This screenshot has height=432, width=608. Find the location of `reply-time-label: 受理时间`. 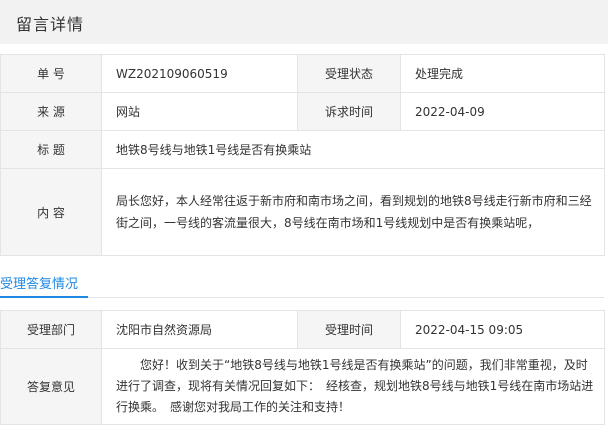

reply-time-label: 受理时间 is located at coordinates (349, 329).